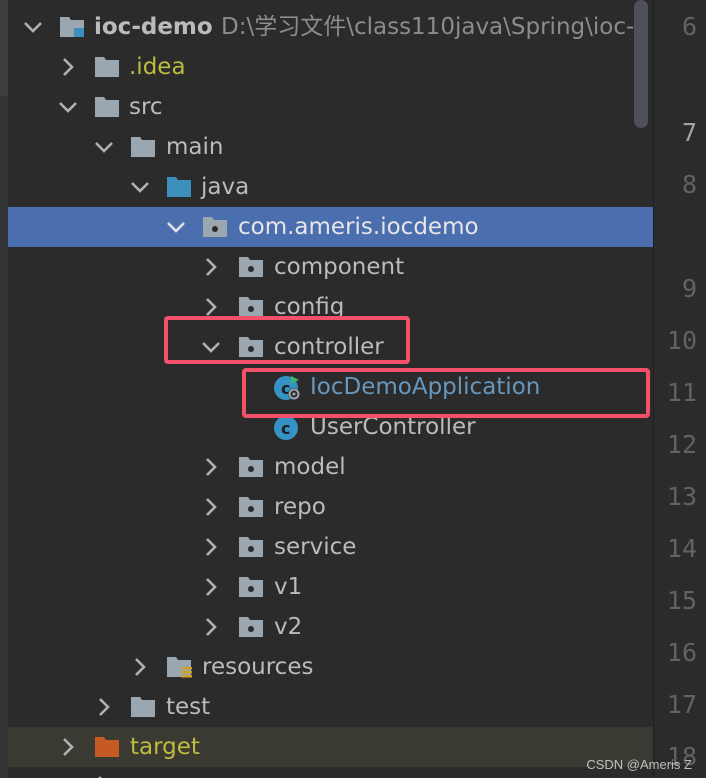  Describe the element at coordinates (179, 667) in the screenshot. I see `resources-folder-icon` at that location.